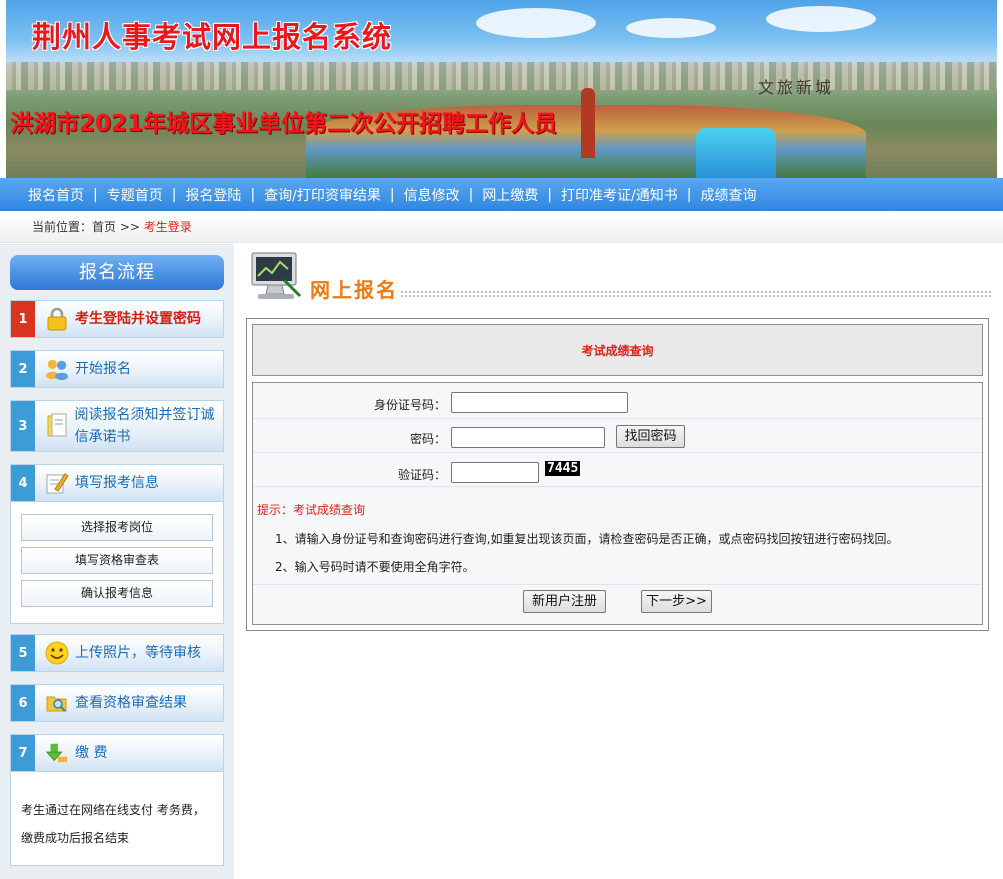 This screenshot has height=879, width=1003. I want to click on note-2: 2、输入号码时请不要使用全角字符。, so click(375, 567).